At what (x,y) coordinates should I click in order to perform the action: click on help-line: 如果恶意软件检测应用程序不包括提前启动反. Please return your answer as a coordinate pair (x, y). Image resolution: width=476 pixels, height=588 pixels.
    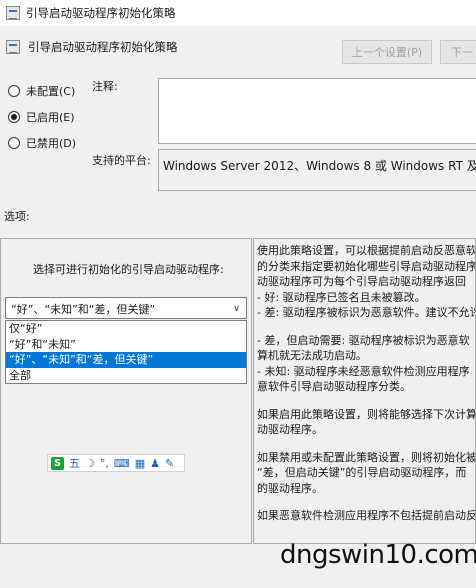
    Looking at the image, I should click on (366, 515).